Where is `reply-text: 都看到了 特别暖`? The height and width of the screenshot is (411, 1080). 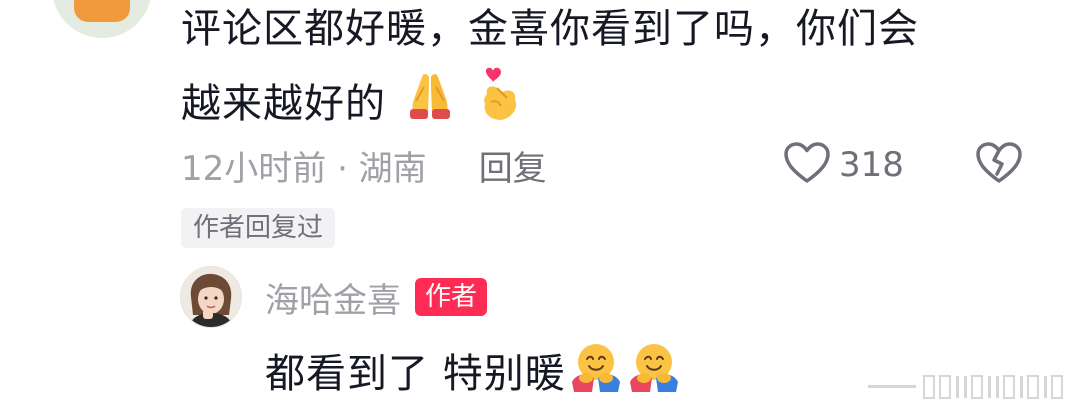 reply-text: 都看到了 特别暖 is located at coordinates (415, 374).